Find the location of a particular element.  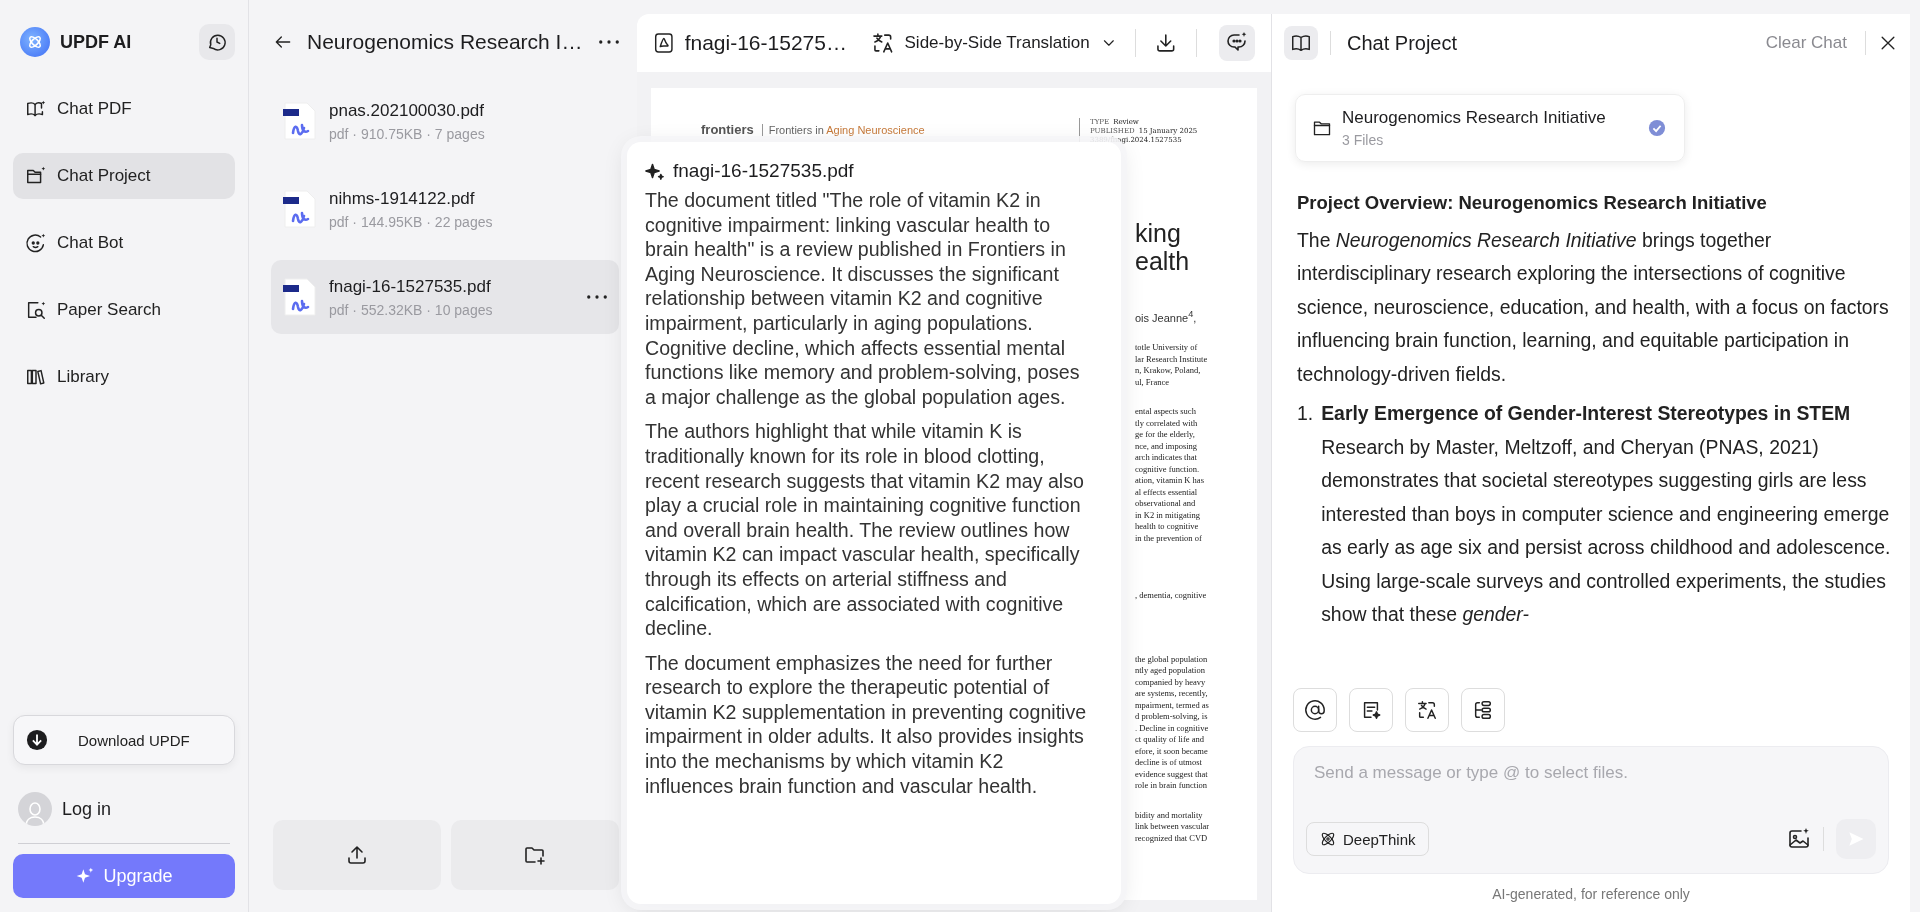

file-name: nihms-1914122.pdf is located at coordinates (402, 198).